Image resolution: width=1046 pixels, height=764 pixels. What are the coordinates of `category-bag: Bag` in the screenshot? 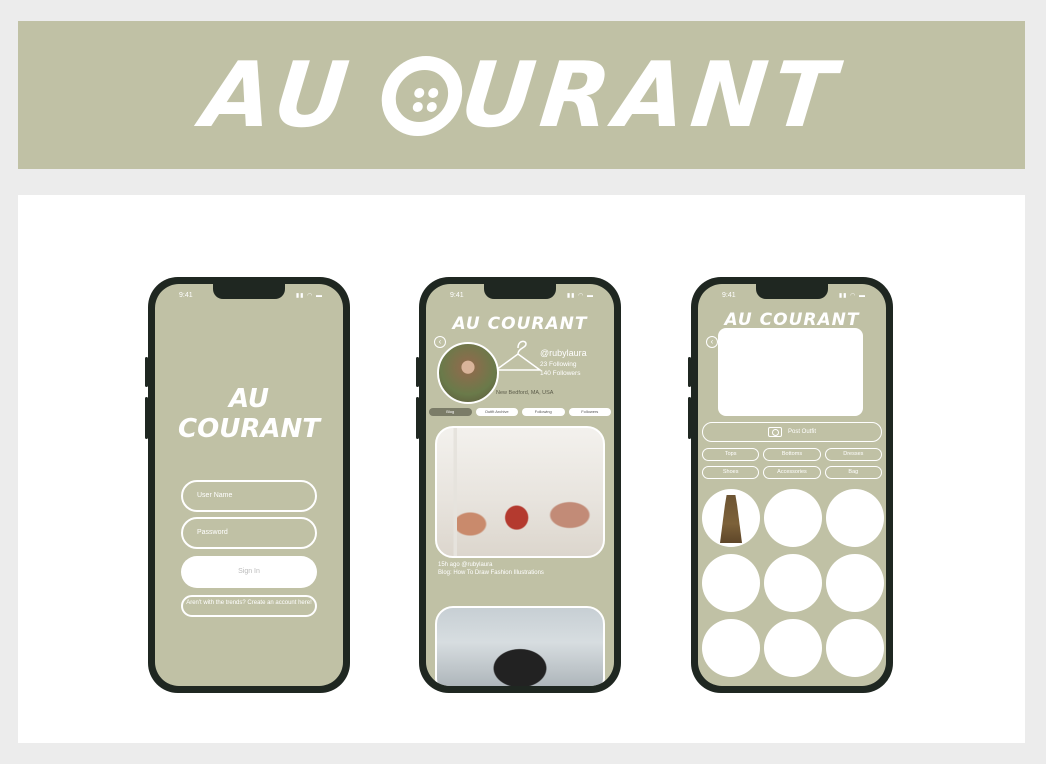 It's located at (853, 472).